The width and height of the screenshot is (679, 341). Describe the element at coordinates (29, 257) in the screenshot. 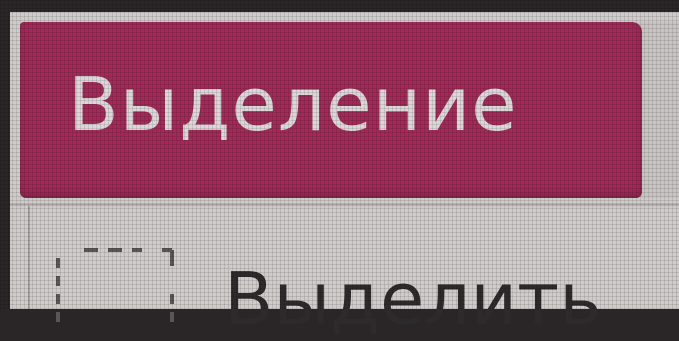

I see `menu-item-divider` at that location.